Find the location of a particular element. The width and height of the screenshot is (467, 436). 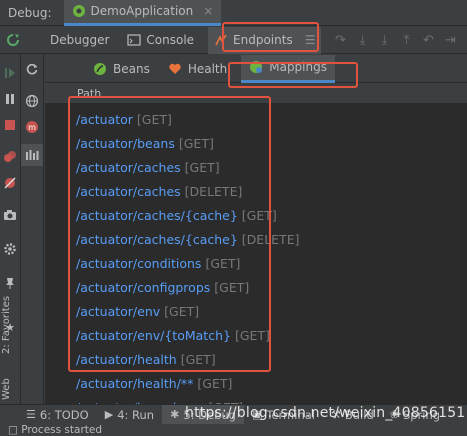

svg-text: m is located at coordinates (32, 127).